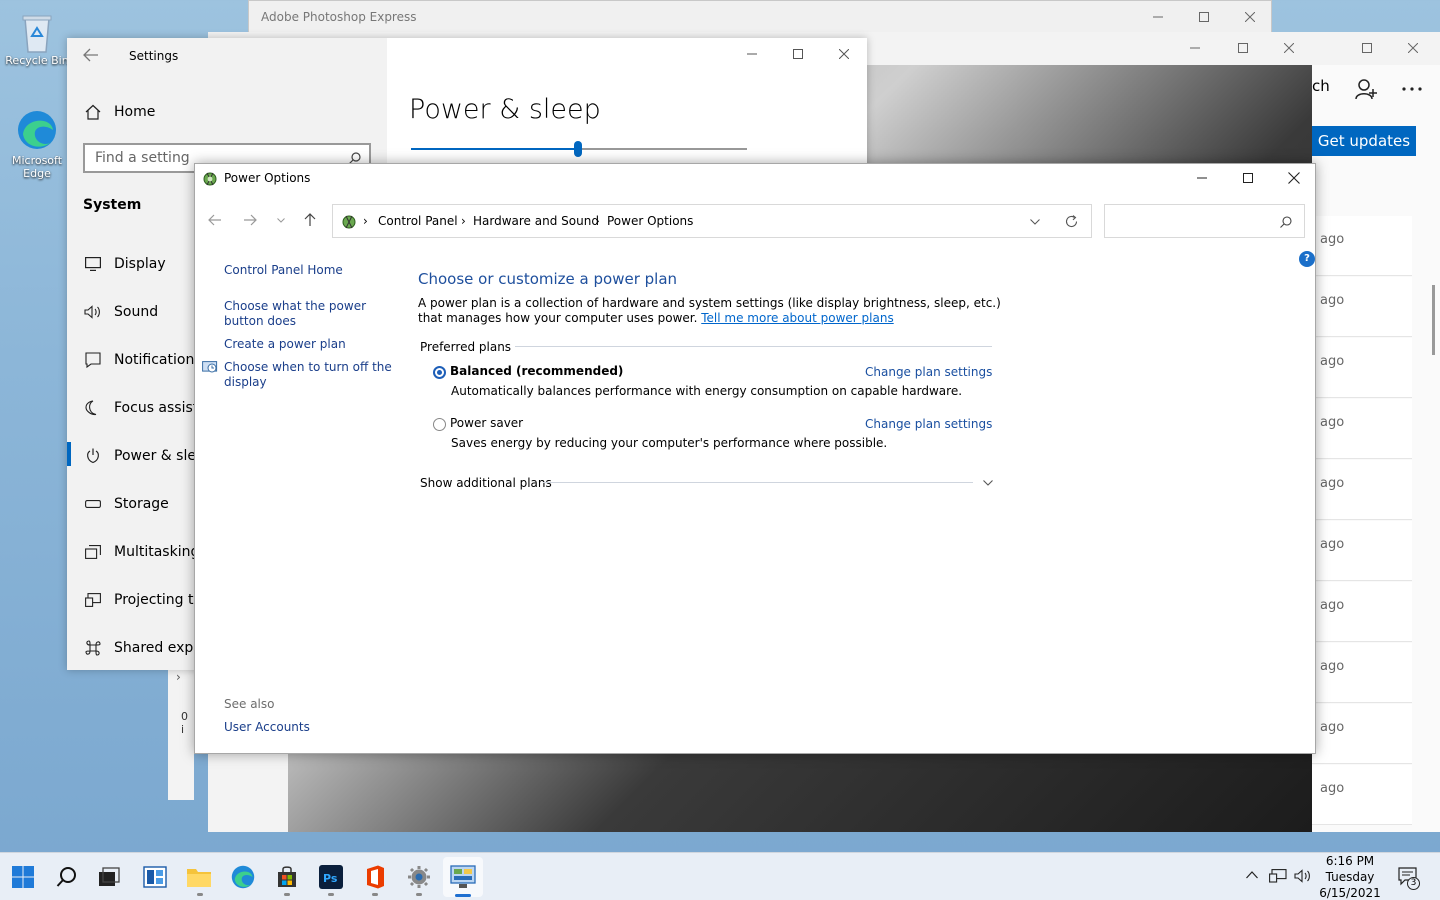  I want to click on action-center-button: 3, so click(1409, 878).